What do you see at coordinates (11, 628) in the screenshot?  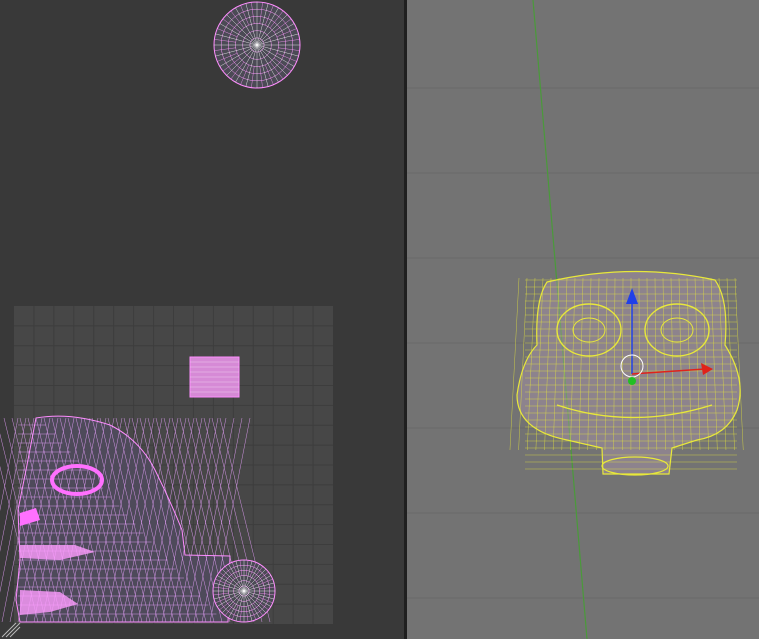 I see `area-split-corner-icon` at bounding box center [11, 628].